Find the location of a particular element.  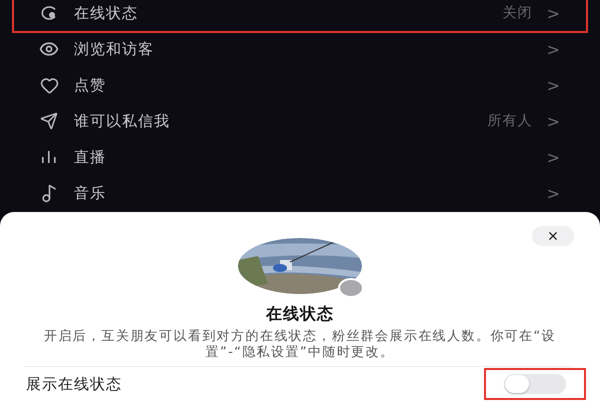

sheet-description: 开启后，互关朋友可以看到对方的在线状态，粉丝群会展示在线人数。你可在“设置”-“隐私设置”中随时更改。 is located at coordinates (300, 344).